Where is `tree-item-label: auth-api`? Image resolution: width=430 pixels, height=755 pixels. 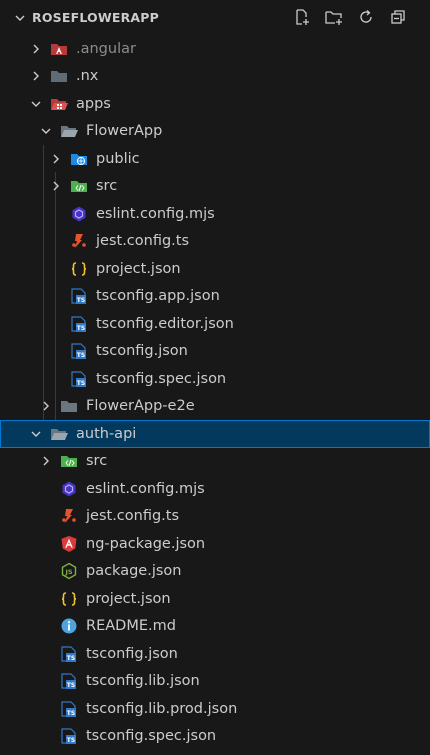
tree-item-label: auth-api is located at coordinates (106, 433).